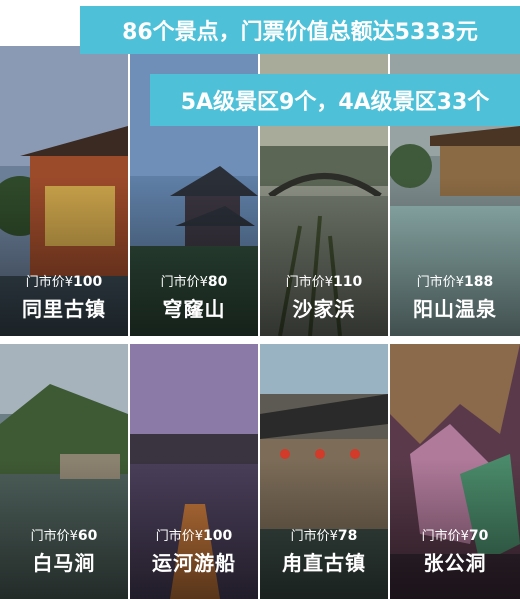 The image size is (520, 599). I want to click on attraction-name: 沙家浜, so click(324, 309).